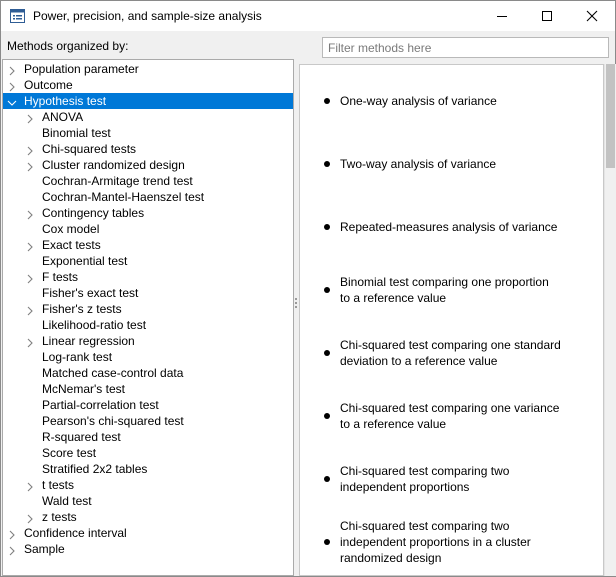 Image resolution: width=616 pixels, height=577 pixels. I want to click on tree-category: Sample, so click(148, 549).